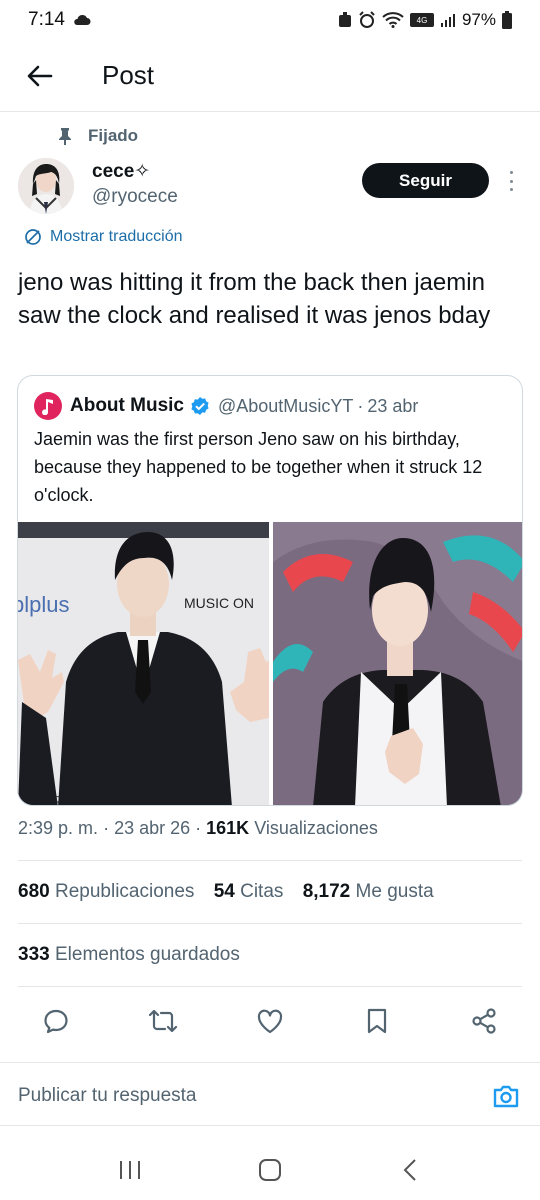 Image resolution: width=540 pixels, height=1200 pixels. Describe the element at coordinates (152, 828) in the screenshot. I see `post-date: 23 abr 26` at that location.